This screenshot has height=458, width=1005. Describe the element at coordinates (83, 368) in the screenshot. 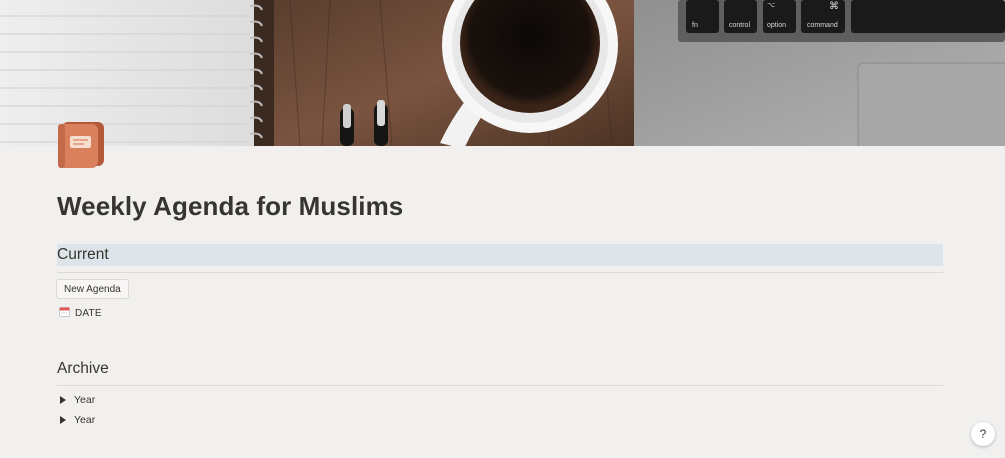

I see `archive-heading: Archive` at that location.